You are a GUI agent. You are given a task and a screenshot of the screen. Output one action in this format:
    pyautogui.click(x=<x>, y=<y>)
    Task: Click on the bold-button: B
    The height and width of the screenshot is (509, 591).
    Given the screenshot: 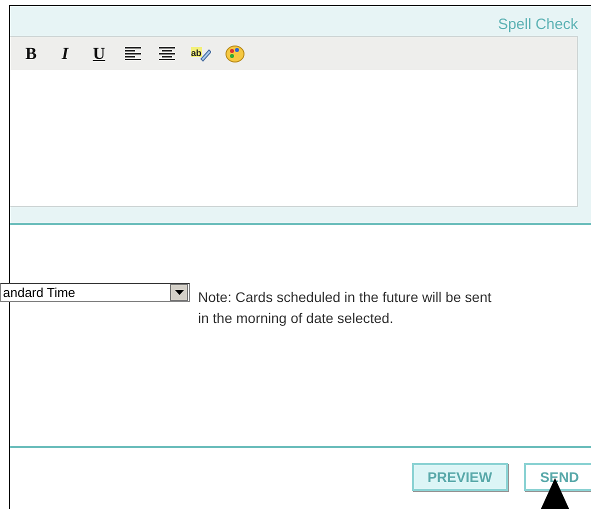 What is the action you would take?
    pyautogui.click(x=31, y=54)
    